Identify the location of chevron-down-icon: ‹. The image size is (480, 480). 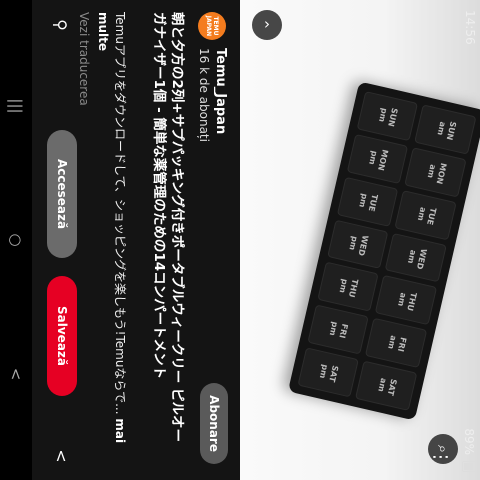
(267, 25).